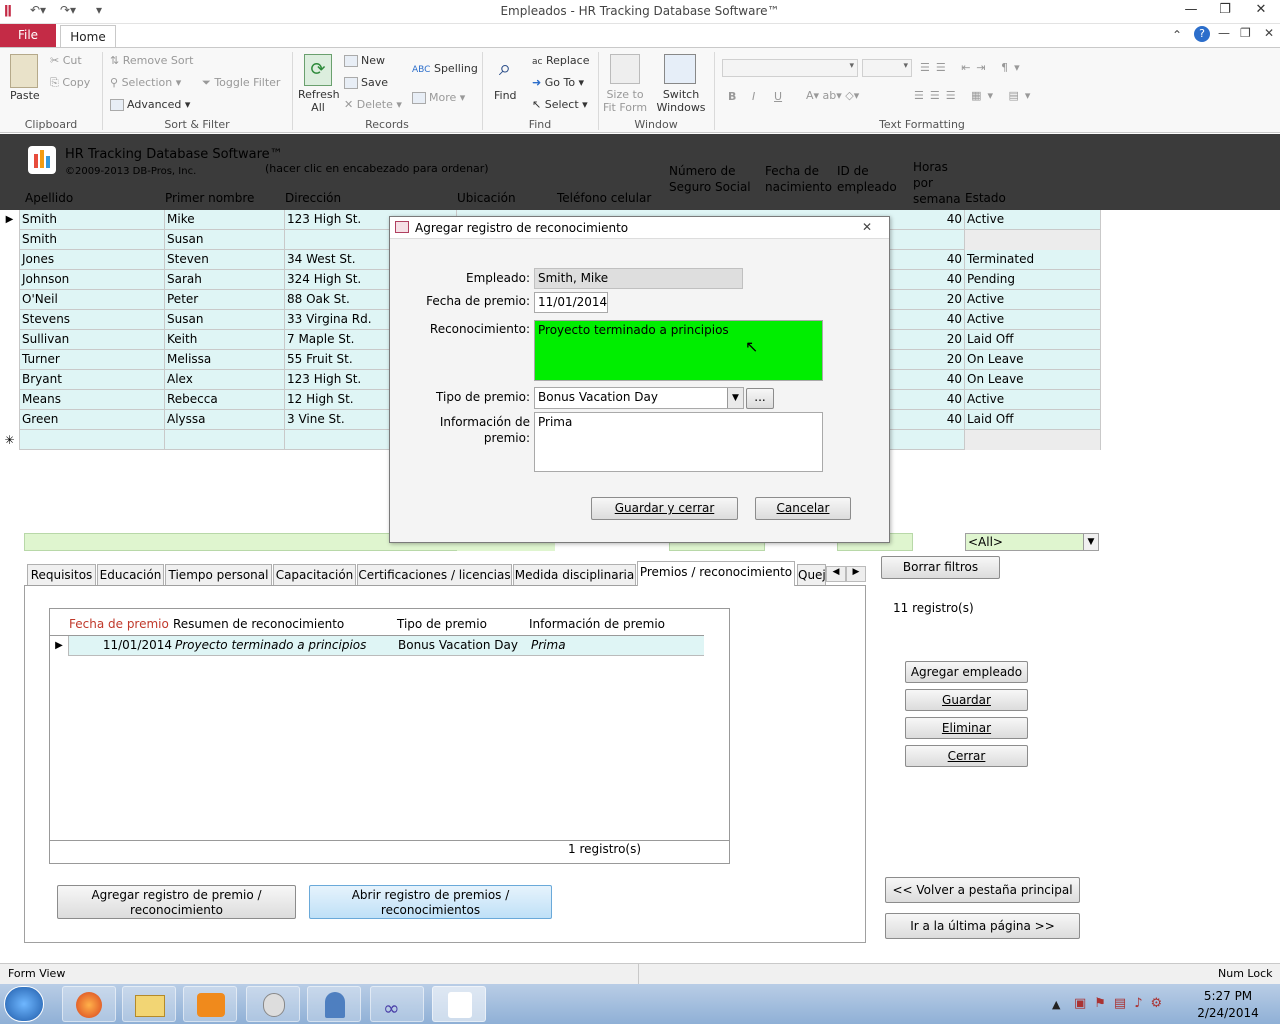  What do you see at coordinates (24, 71) in the screenshot?
I see `paste-icon` at bounding box center [24, 71].